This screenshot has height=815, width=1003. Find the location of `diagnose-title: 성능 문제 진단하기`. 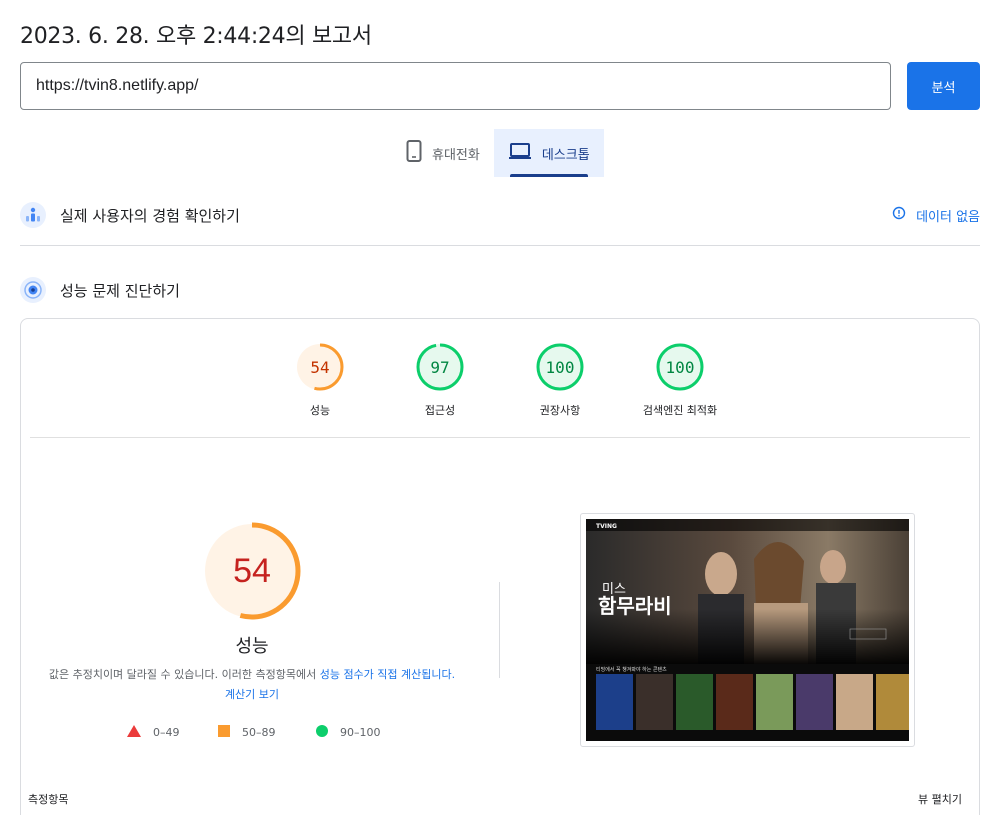

diagnose-title: 성능 문제 진단하기 is located at coordinates (120, 290).